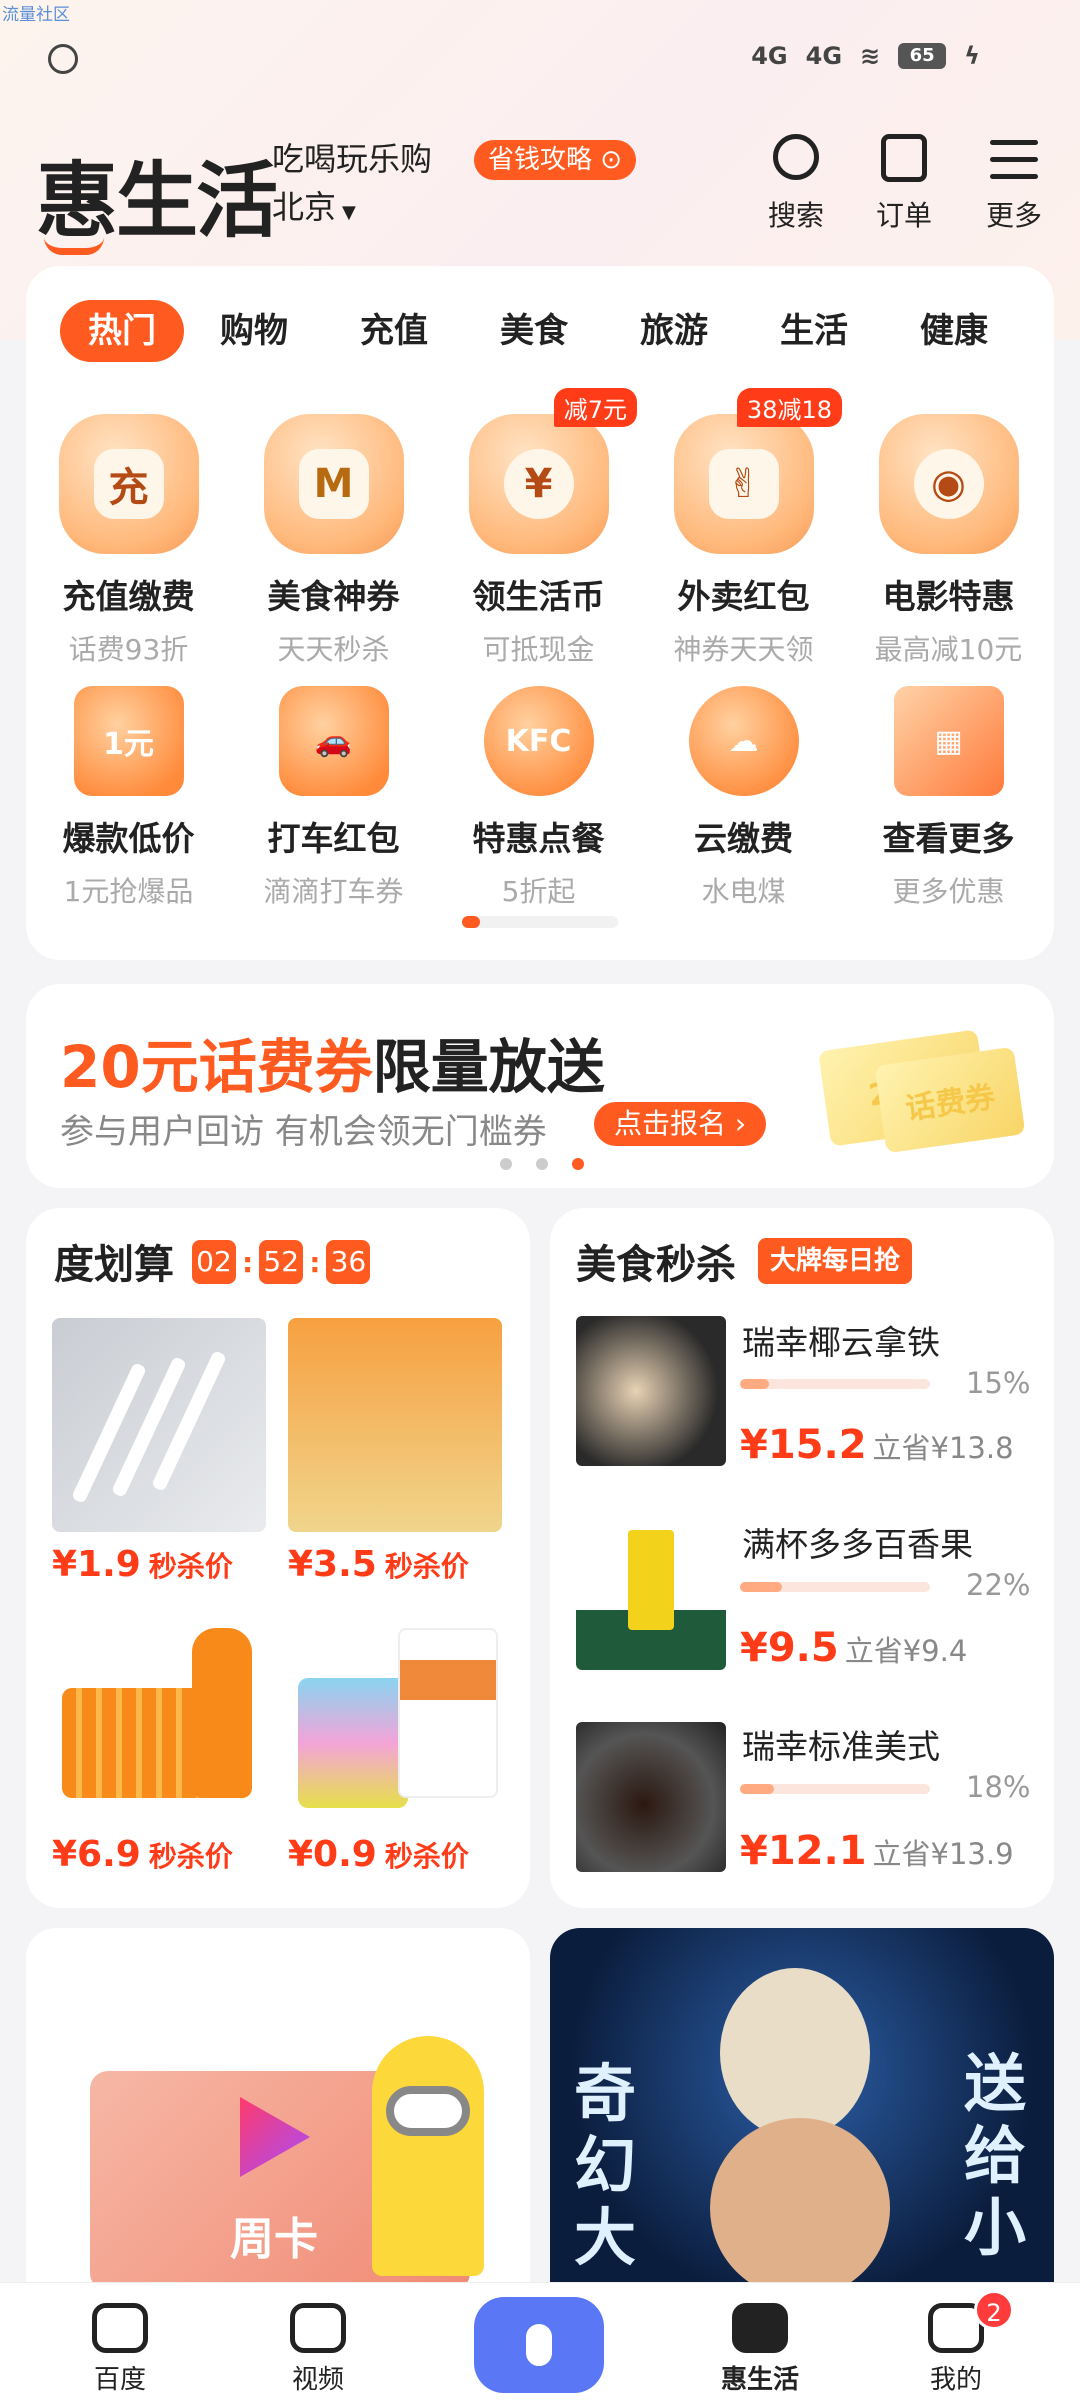 This screenshot has width=1080, height=2408. Describe the element at coordinates (378, 1854) in the screenshot. I see `flash-price-4: ¥0.9 秒杀价` at that location.